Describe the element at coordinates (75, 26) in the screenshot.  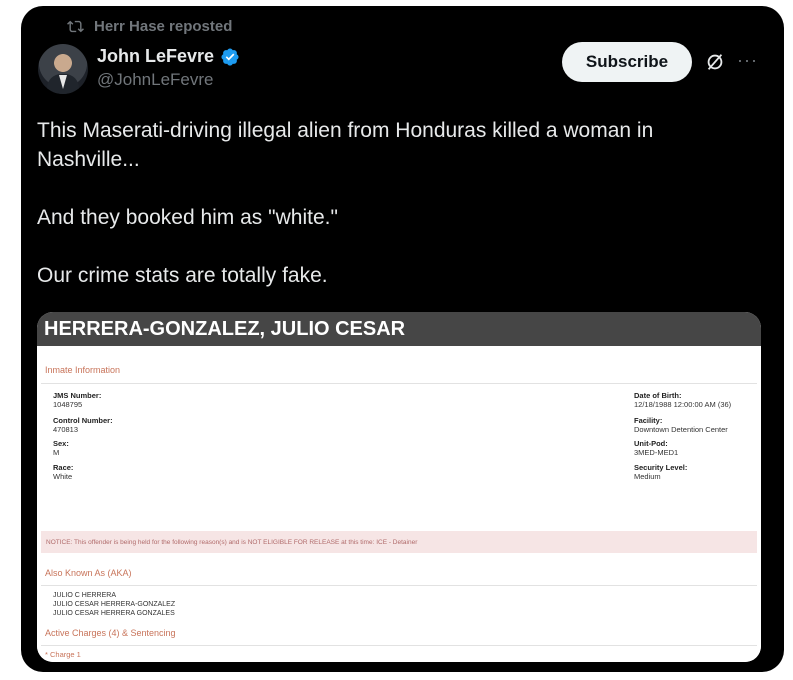
I see `repost-icon` at that location.